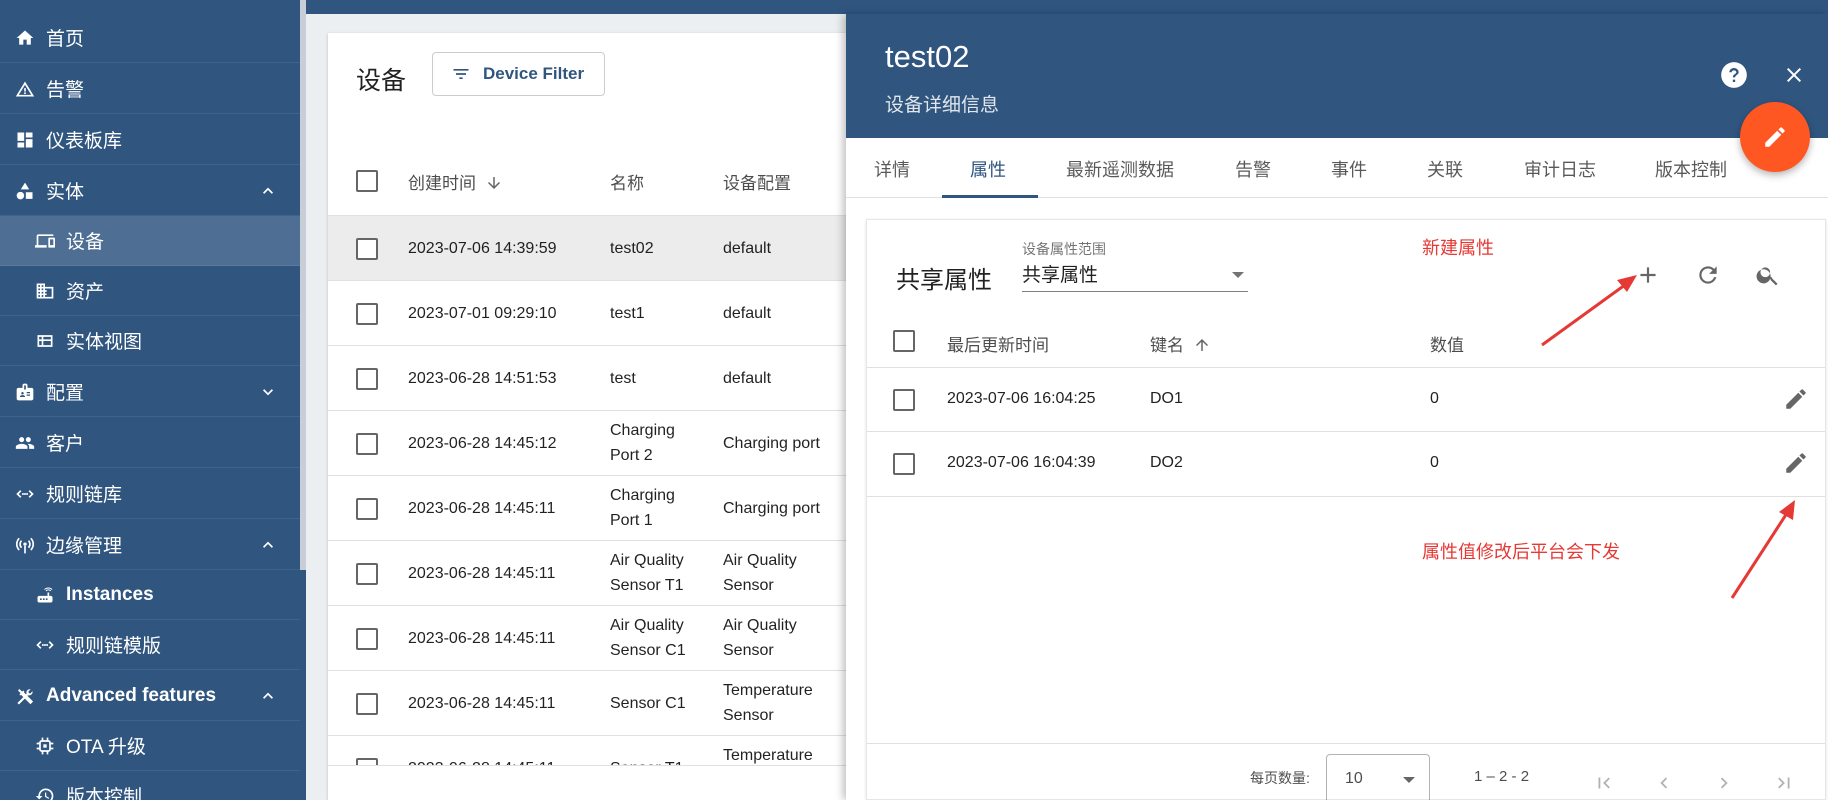  I want to click on select-all-attributes-checkbox, so click(904, 341).